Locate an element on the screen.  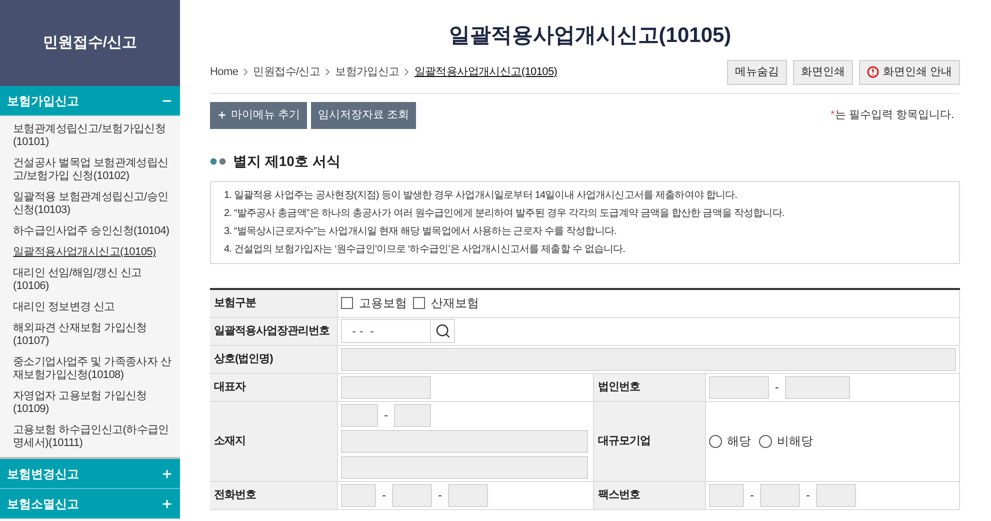
submenu-item: 건설공사 벌목업 보험관계성립신고/보험가입 신청(10102) is located at coordinates (93, 170).